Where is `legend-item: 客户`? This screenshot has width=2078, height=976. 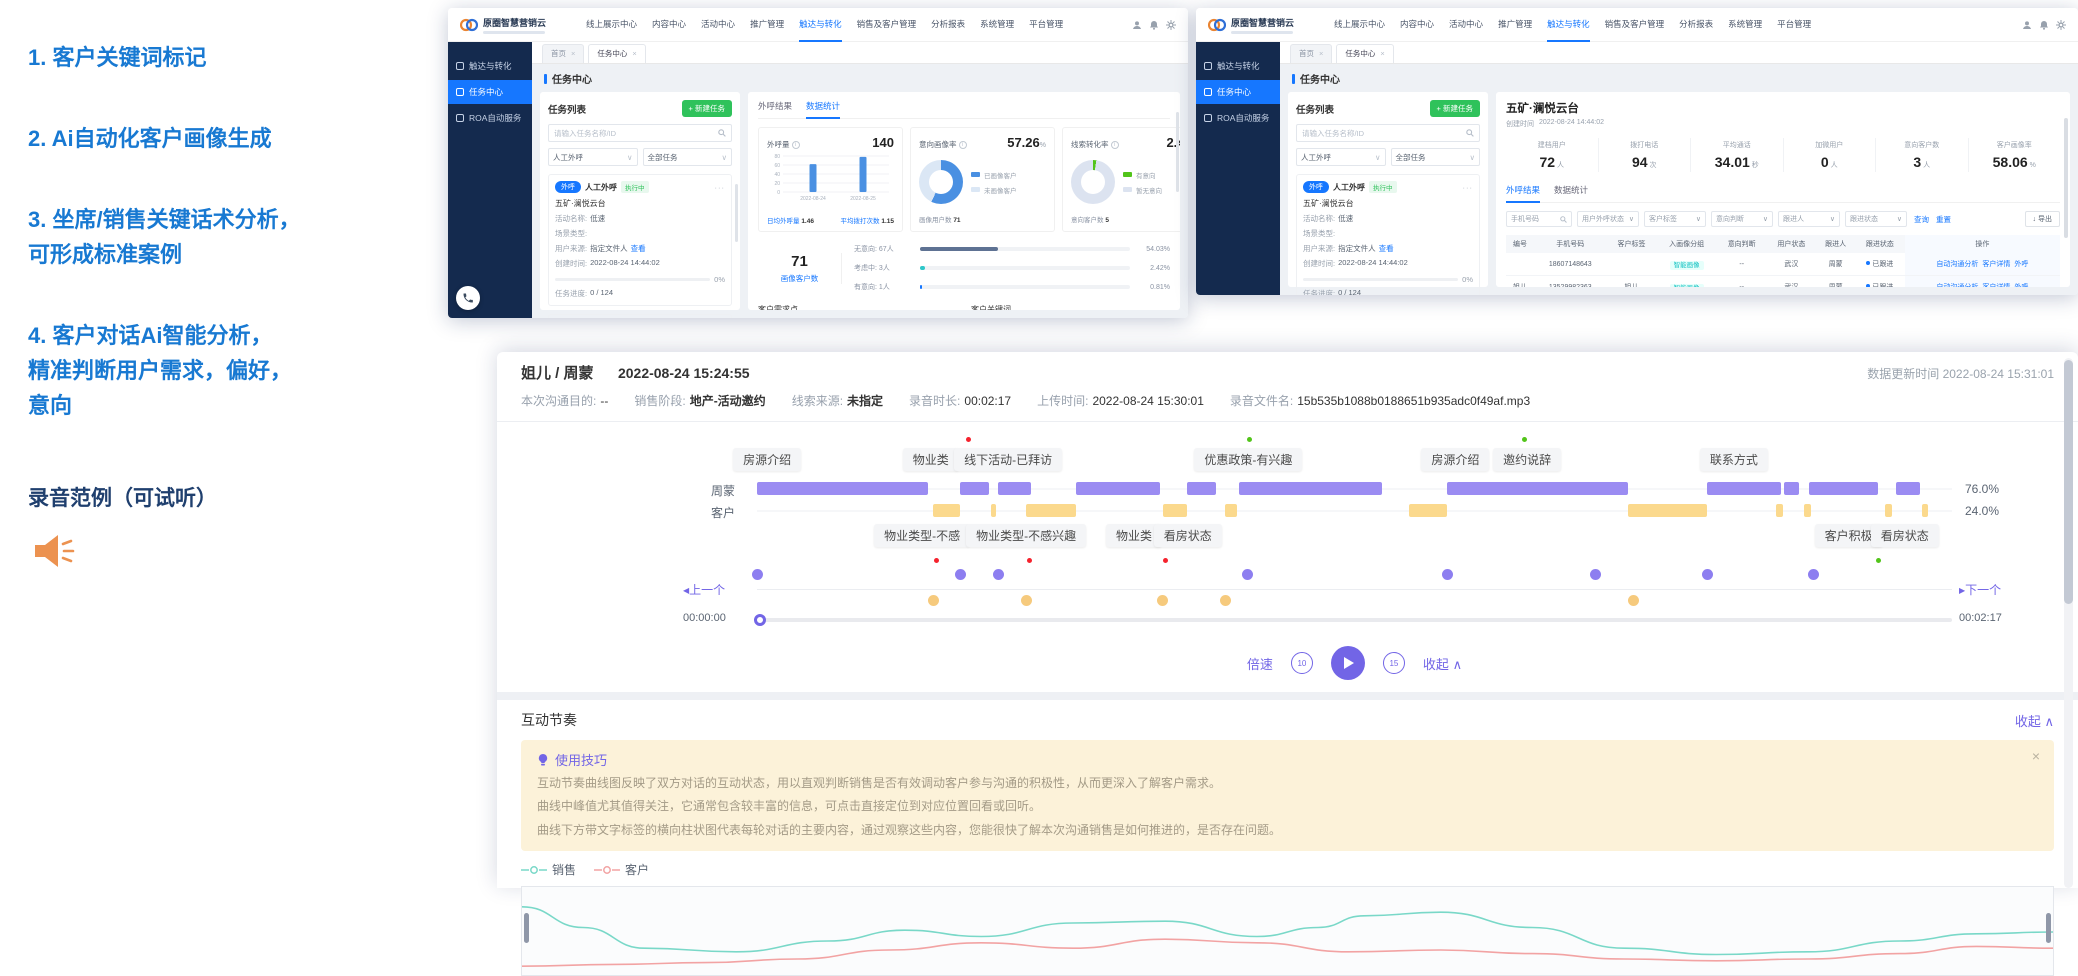 legend-item: 客户 is located at coordinates (621, 869).